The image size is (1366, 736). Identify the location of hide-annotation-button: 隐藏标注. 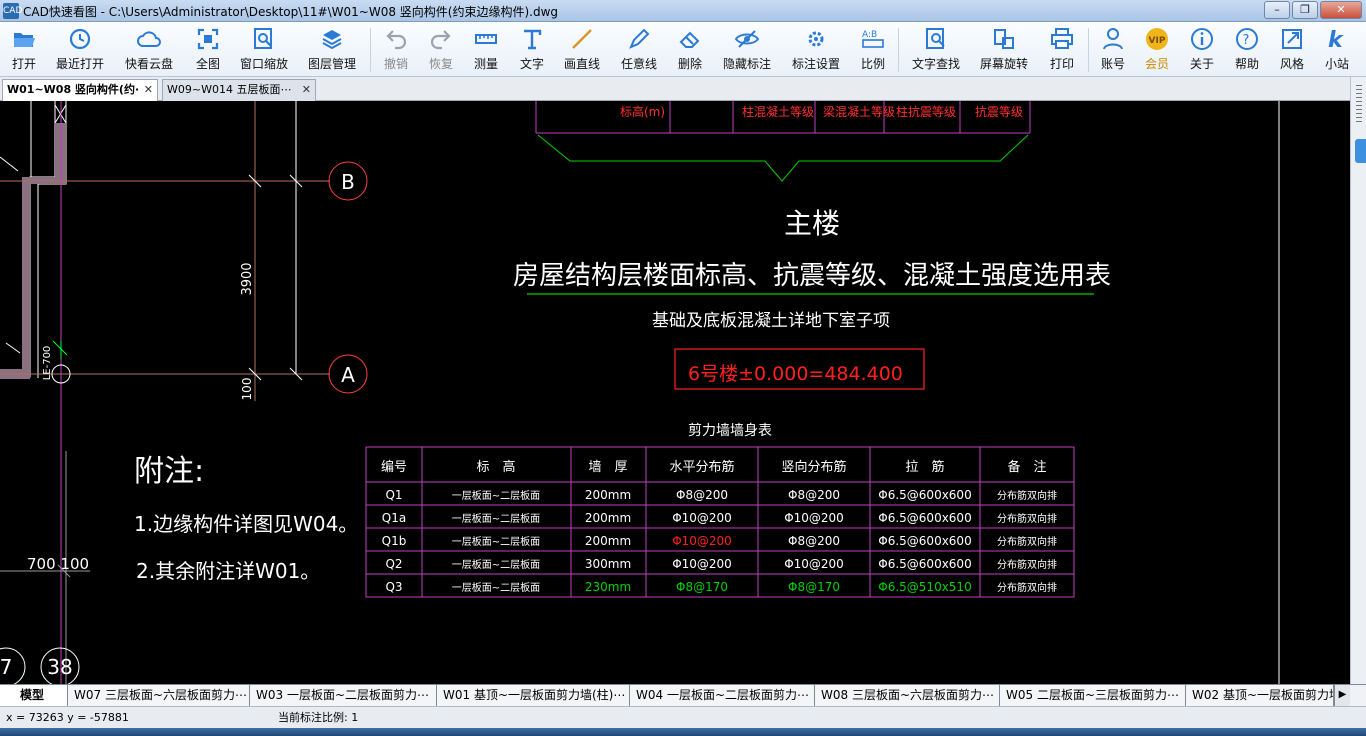
(747, 50).